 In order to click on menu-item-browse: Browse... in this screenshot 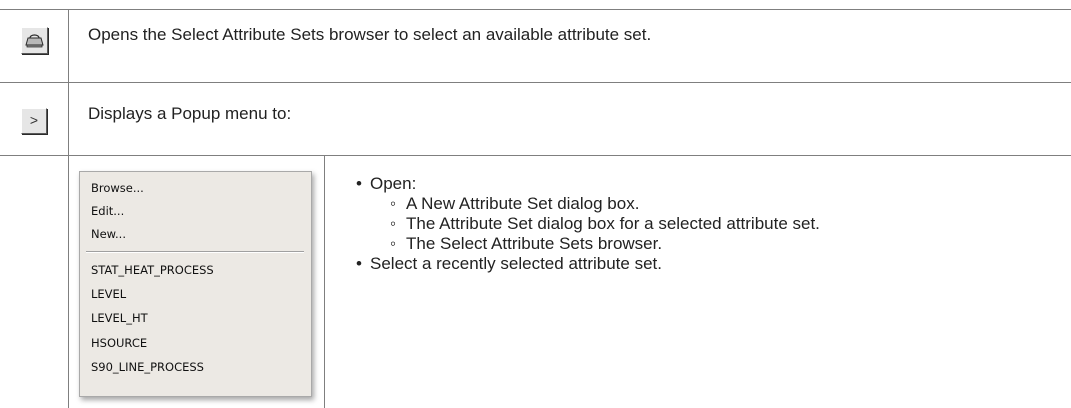, I will do `click(117, 188)`.